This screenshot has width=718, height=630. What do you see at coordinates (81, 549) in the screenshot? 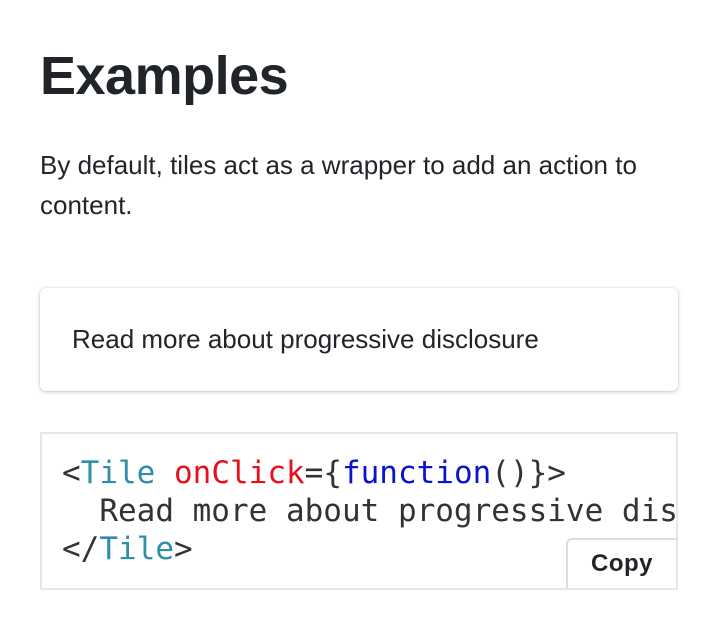
I see `code-close-open-bracket: </` at bounding box center [81, 549].